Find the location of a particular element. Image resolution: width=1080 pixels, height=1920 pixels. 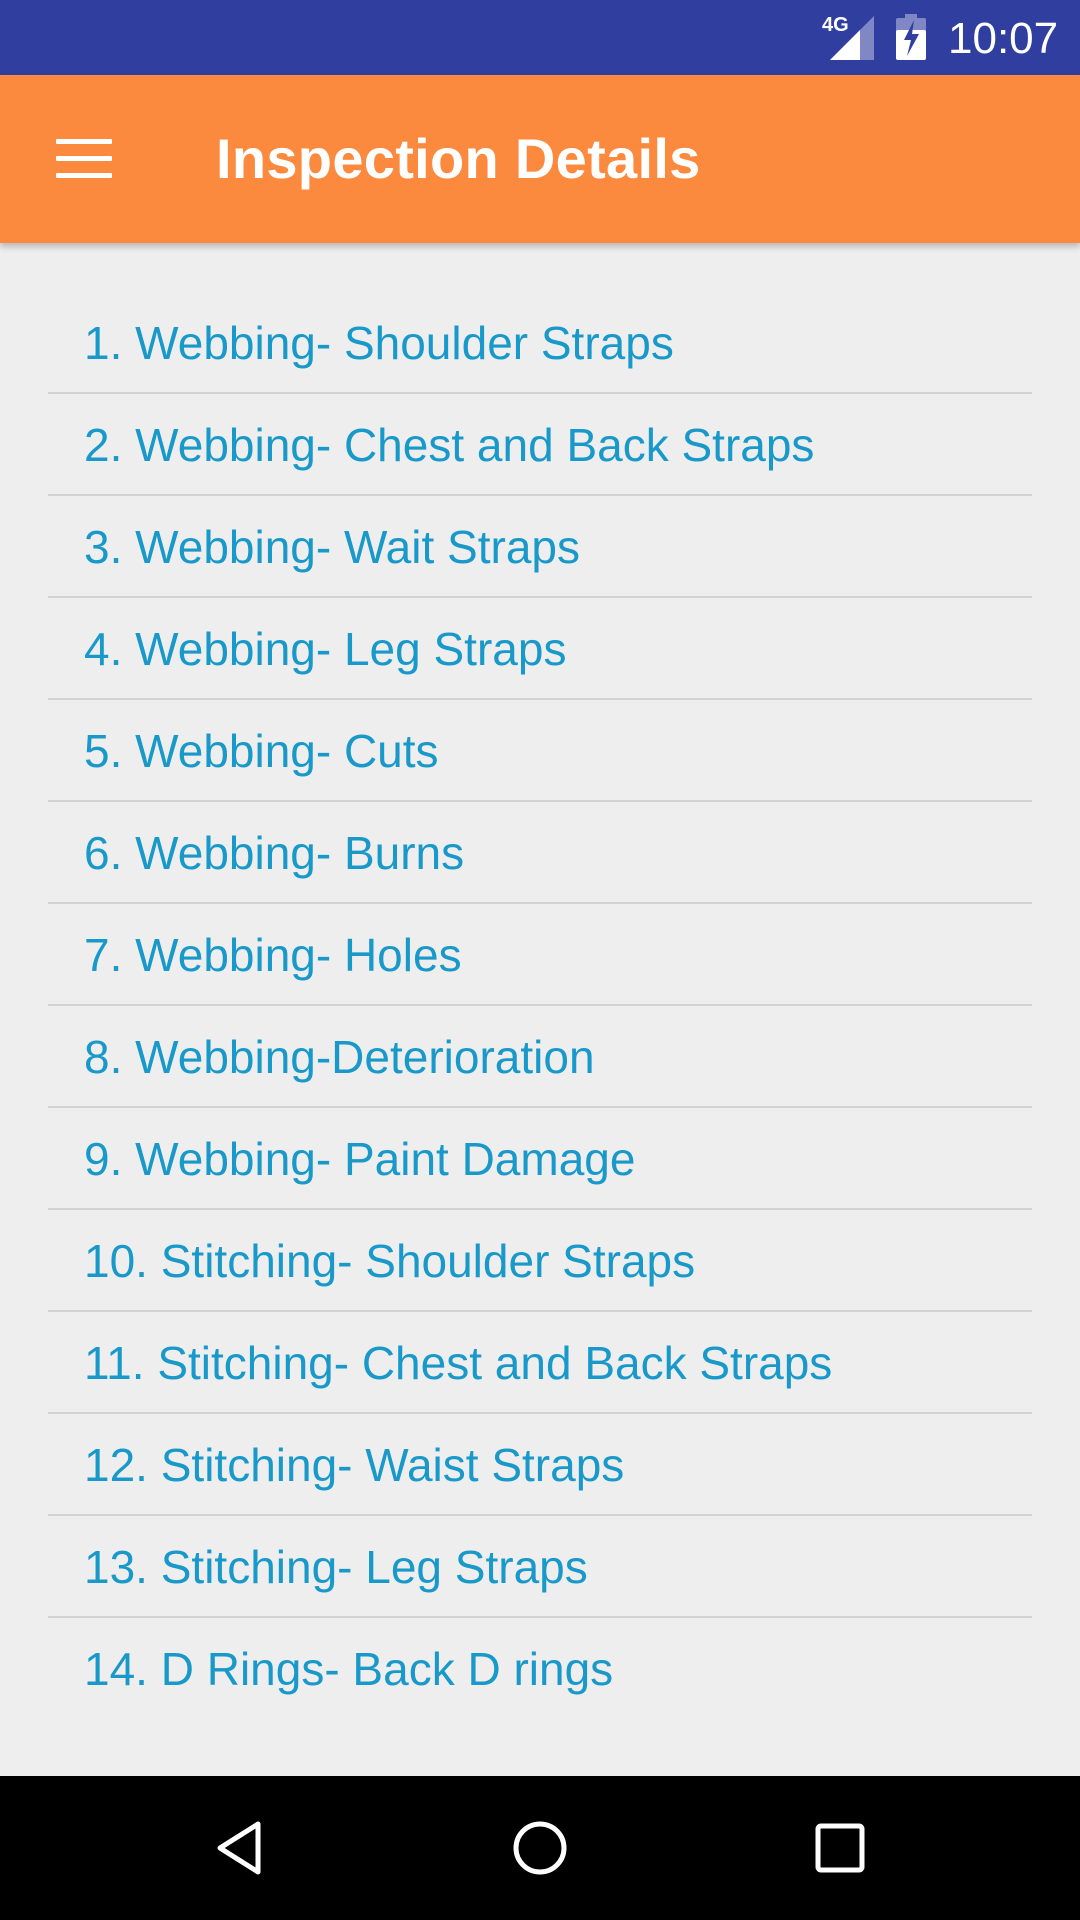

back-button is located at coordinates (240, 1848).